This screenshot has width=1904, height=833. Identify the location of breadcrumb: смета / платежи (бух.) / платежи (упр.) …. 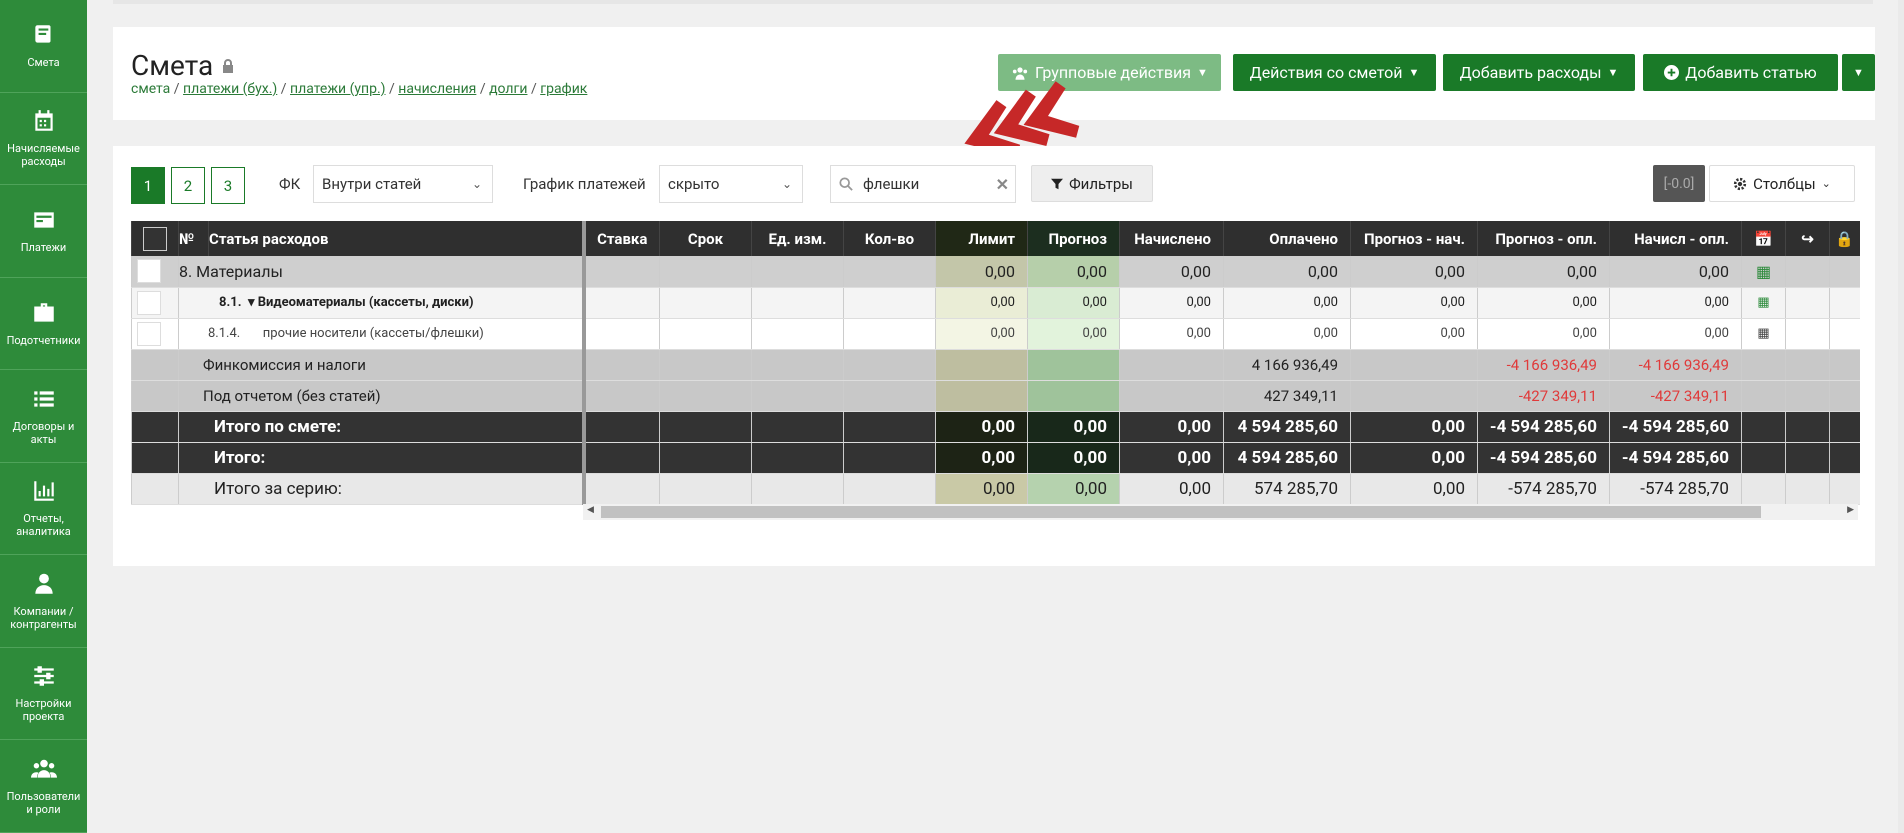
(359, 89).